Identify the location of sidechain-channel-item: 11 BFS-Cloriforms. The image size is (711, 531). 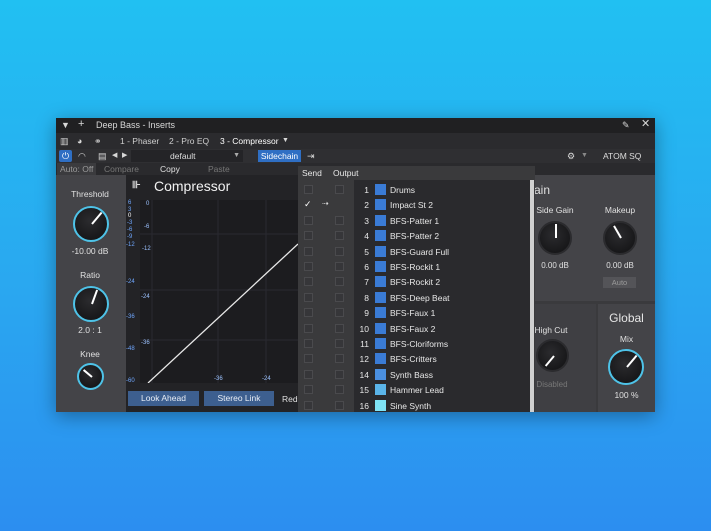
(442, 343).